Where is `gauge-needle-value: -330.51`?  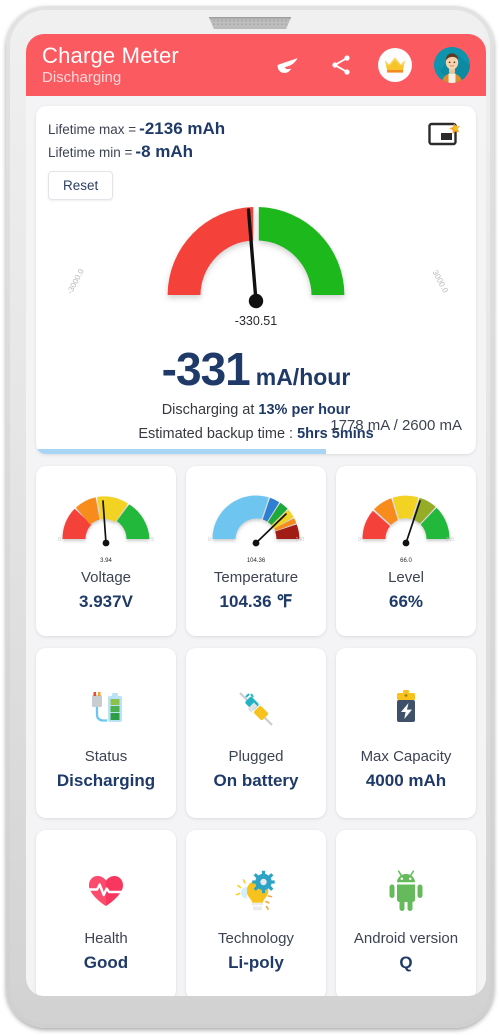
gauge-needle-value: -330.51 is located at coordinates (256, 321).